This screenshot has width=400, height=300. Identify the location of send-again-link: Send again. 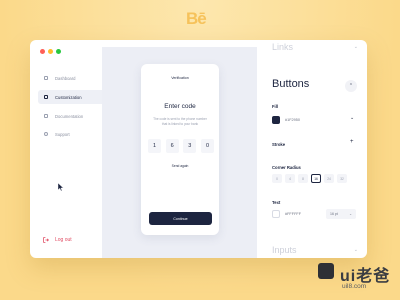
(180, 166).